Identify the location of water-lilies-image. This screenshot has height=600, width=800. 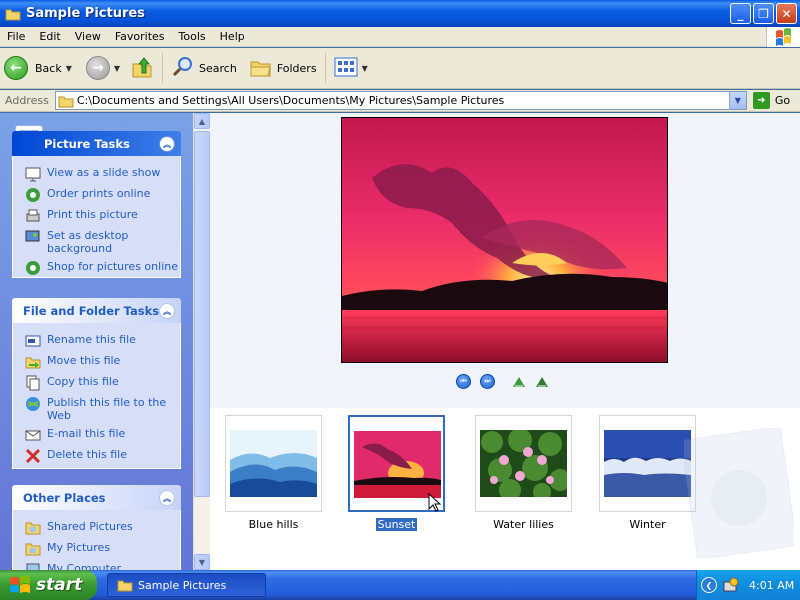
(523, 463).